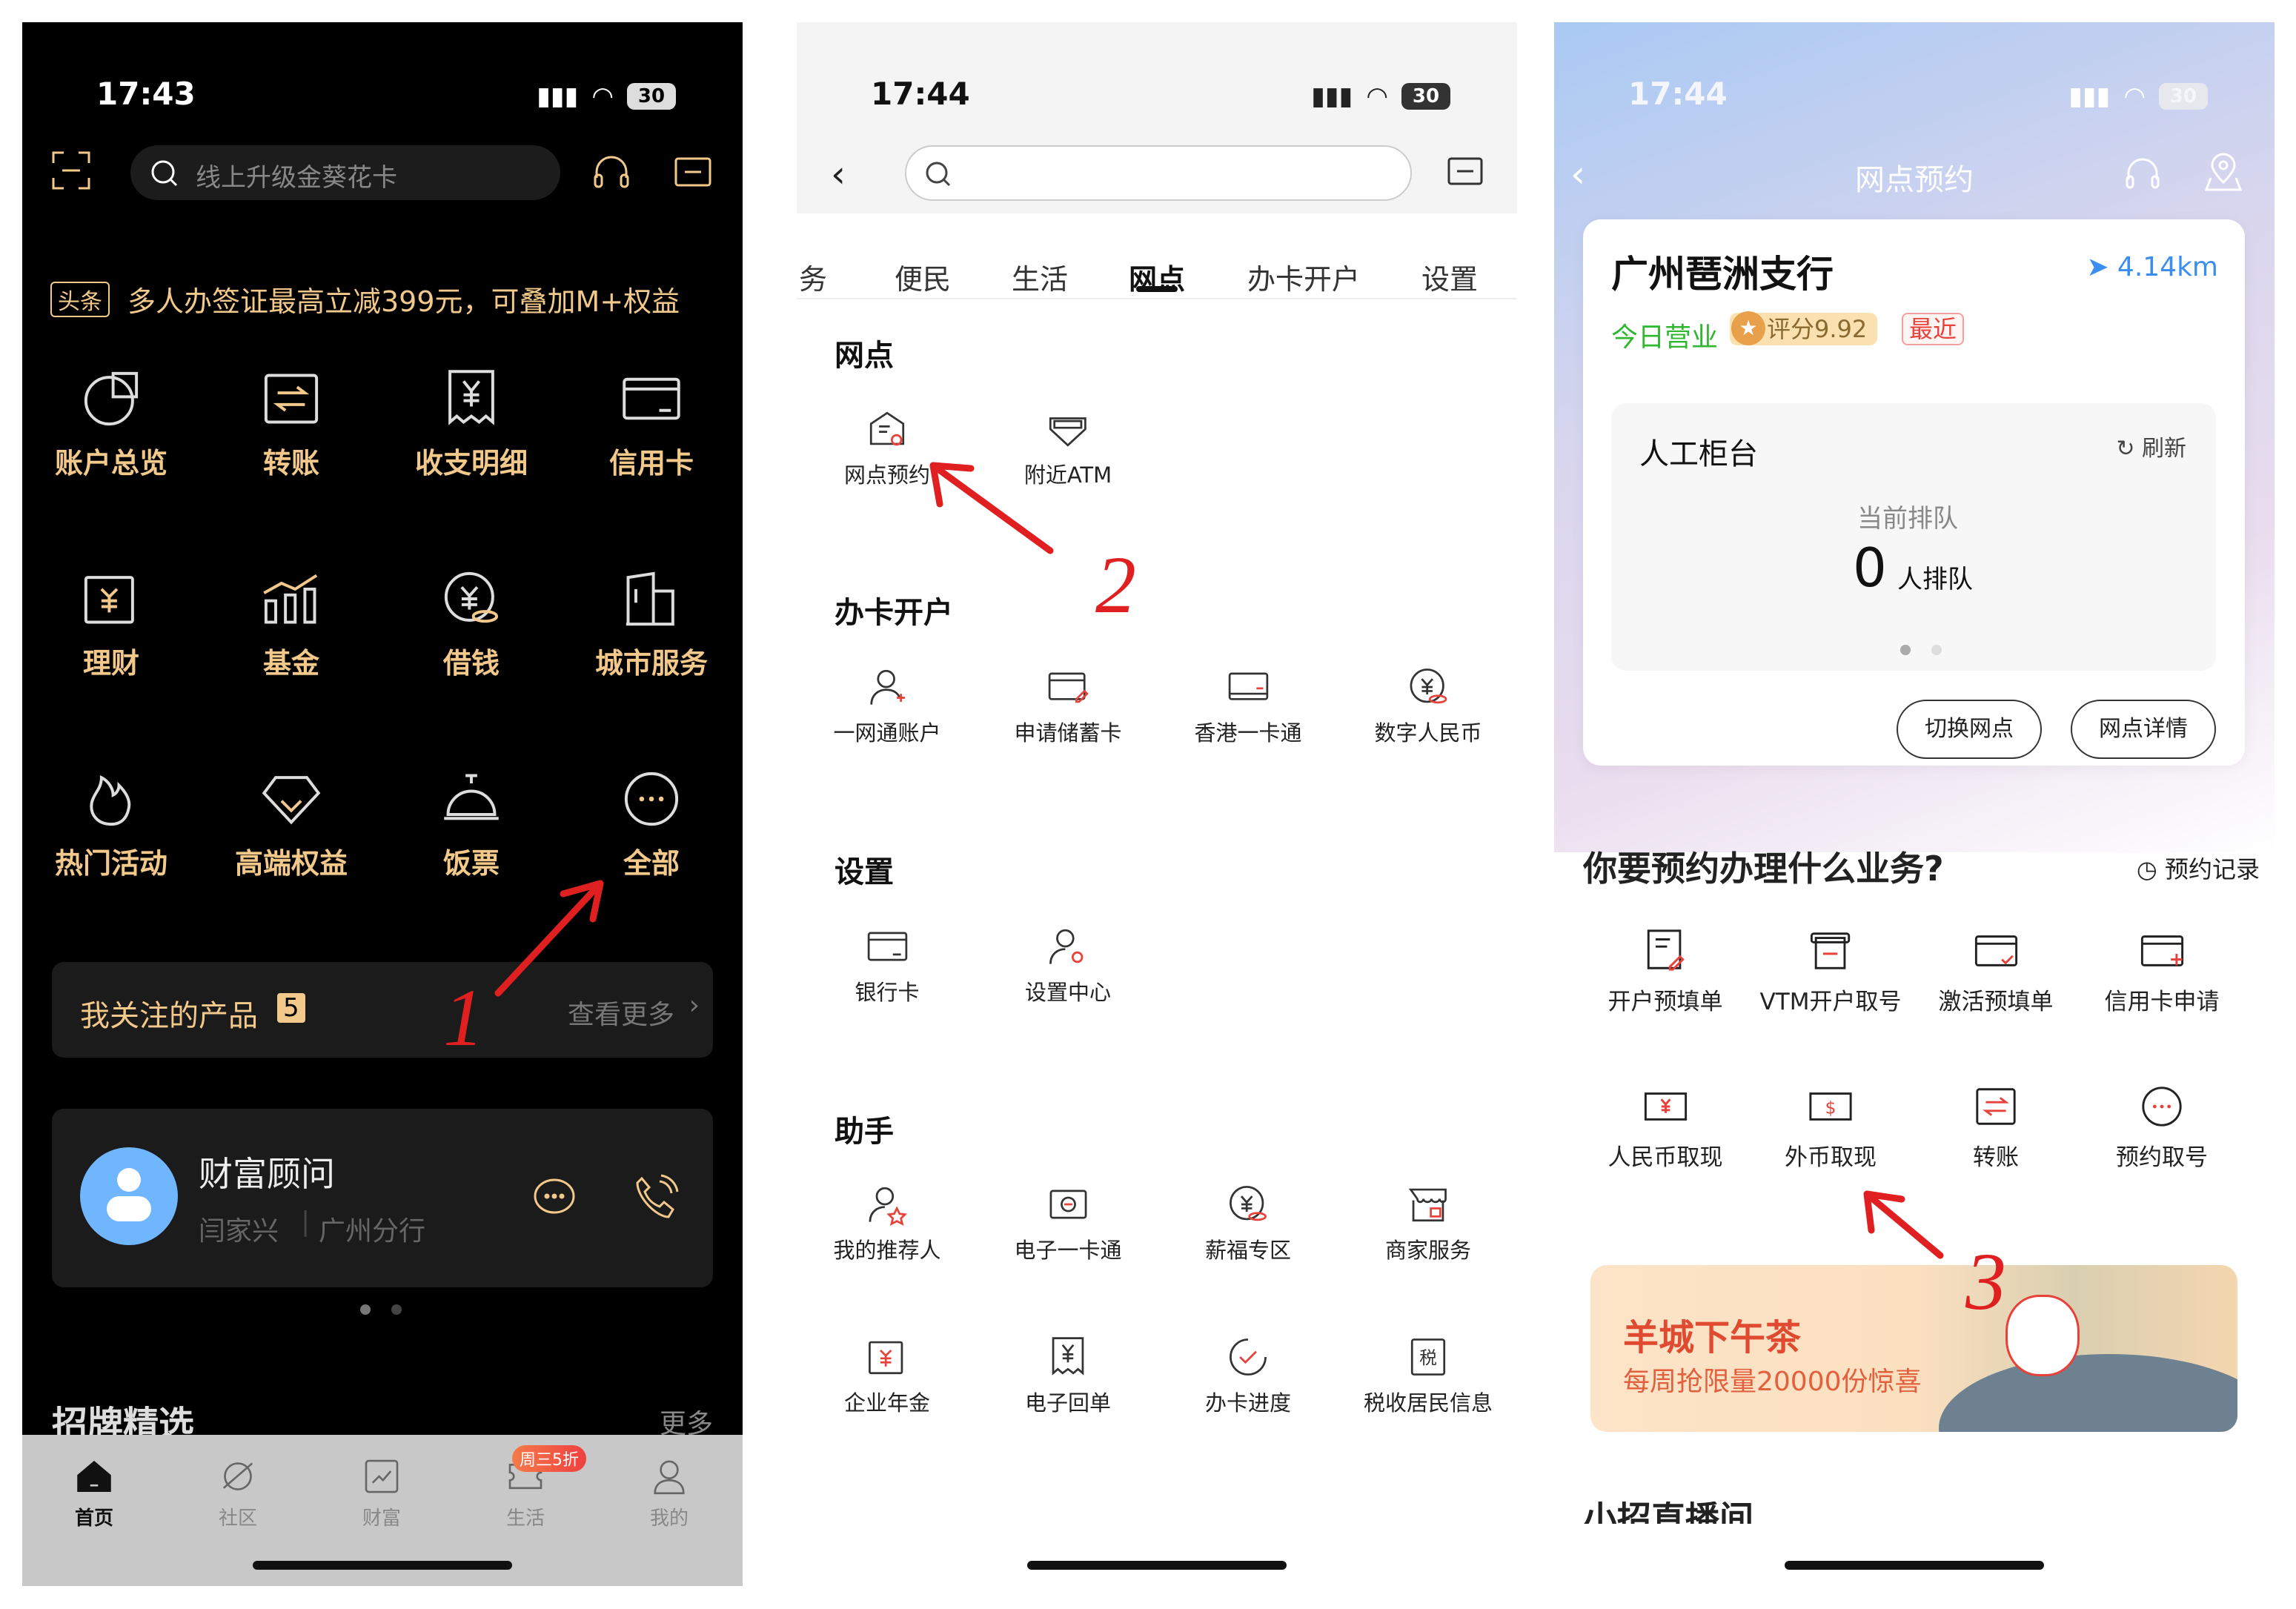  I want to click on grid-item-label: 企业年金, so click(887, 1403).